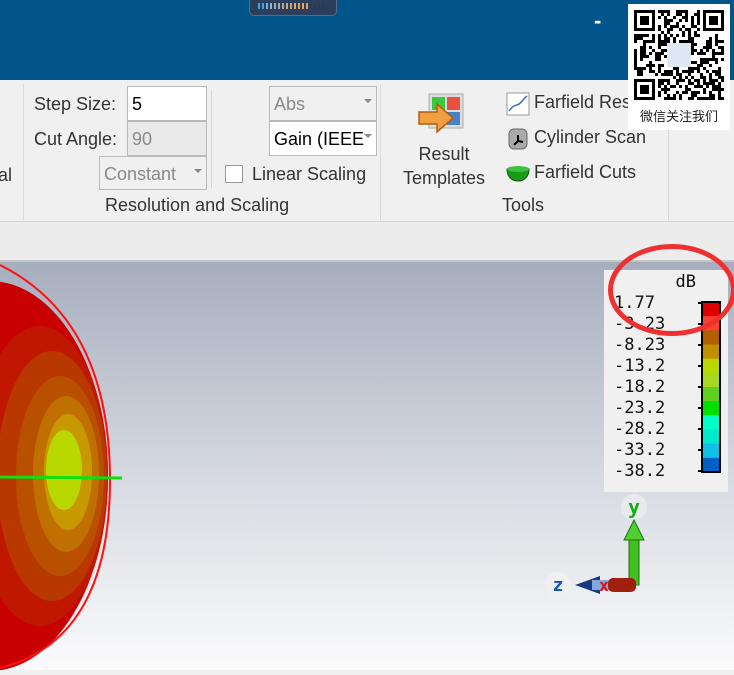  I want to click on partial-label: al, so click(6, 175).